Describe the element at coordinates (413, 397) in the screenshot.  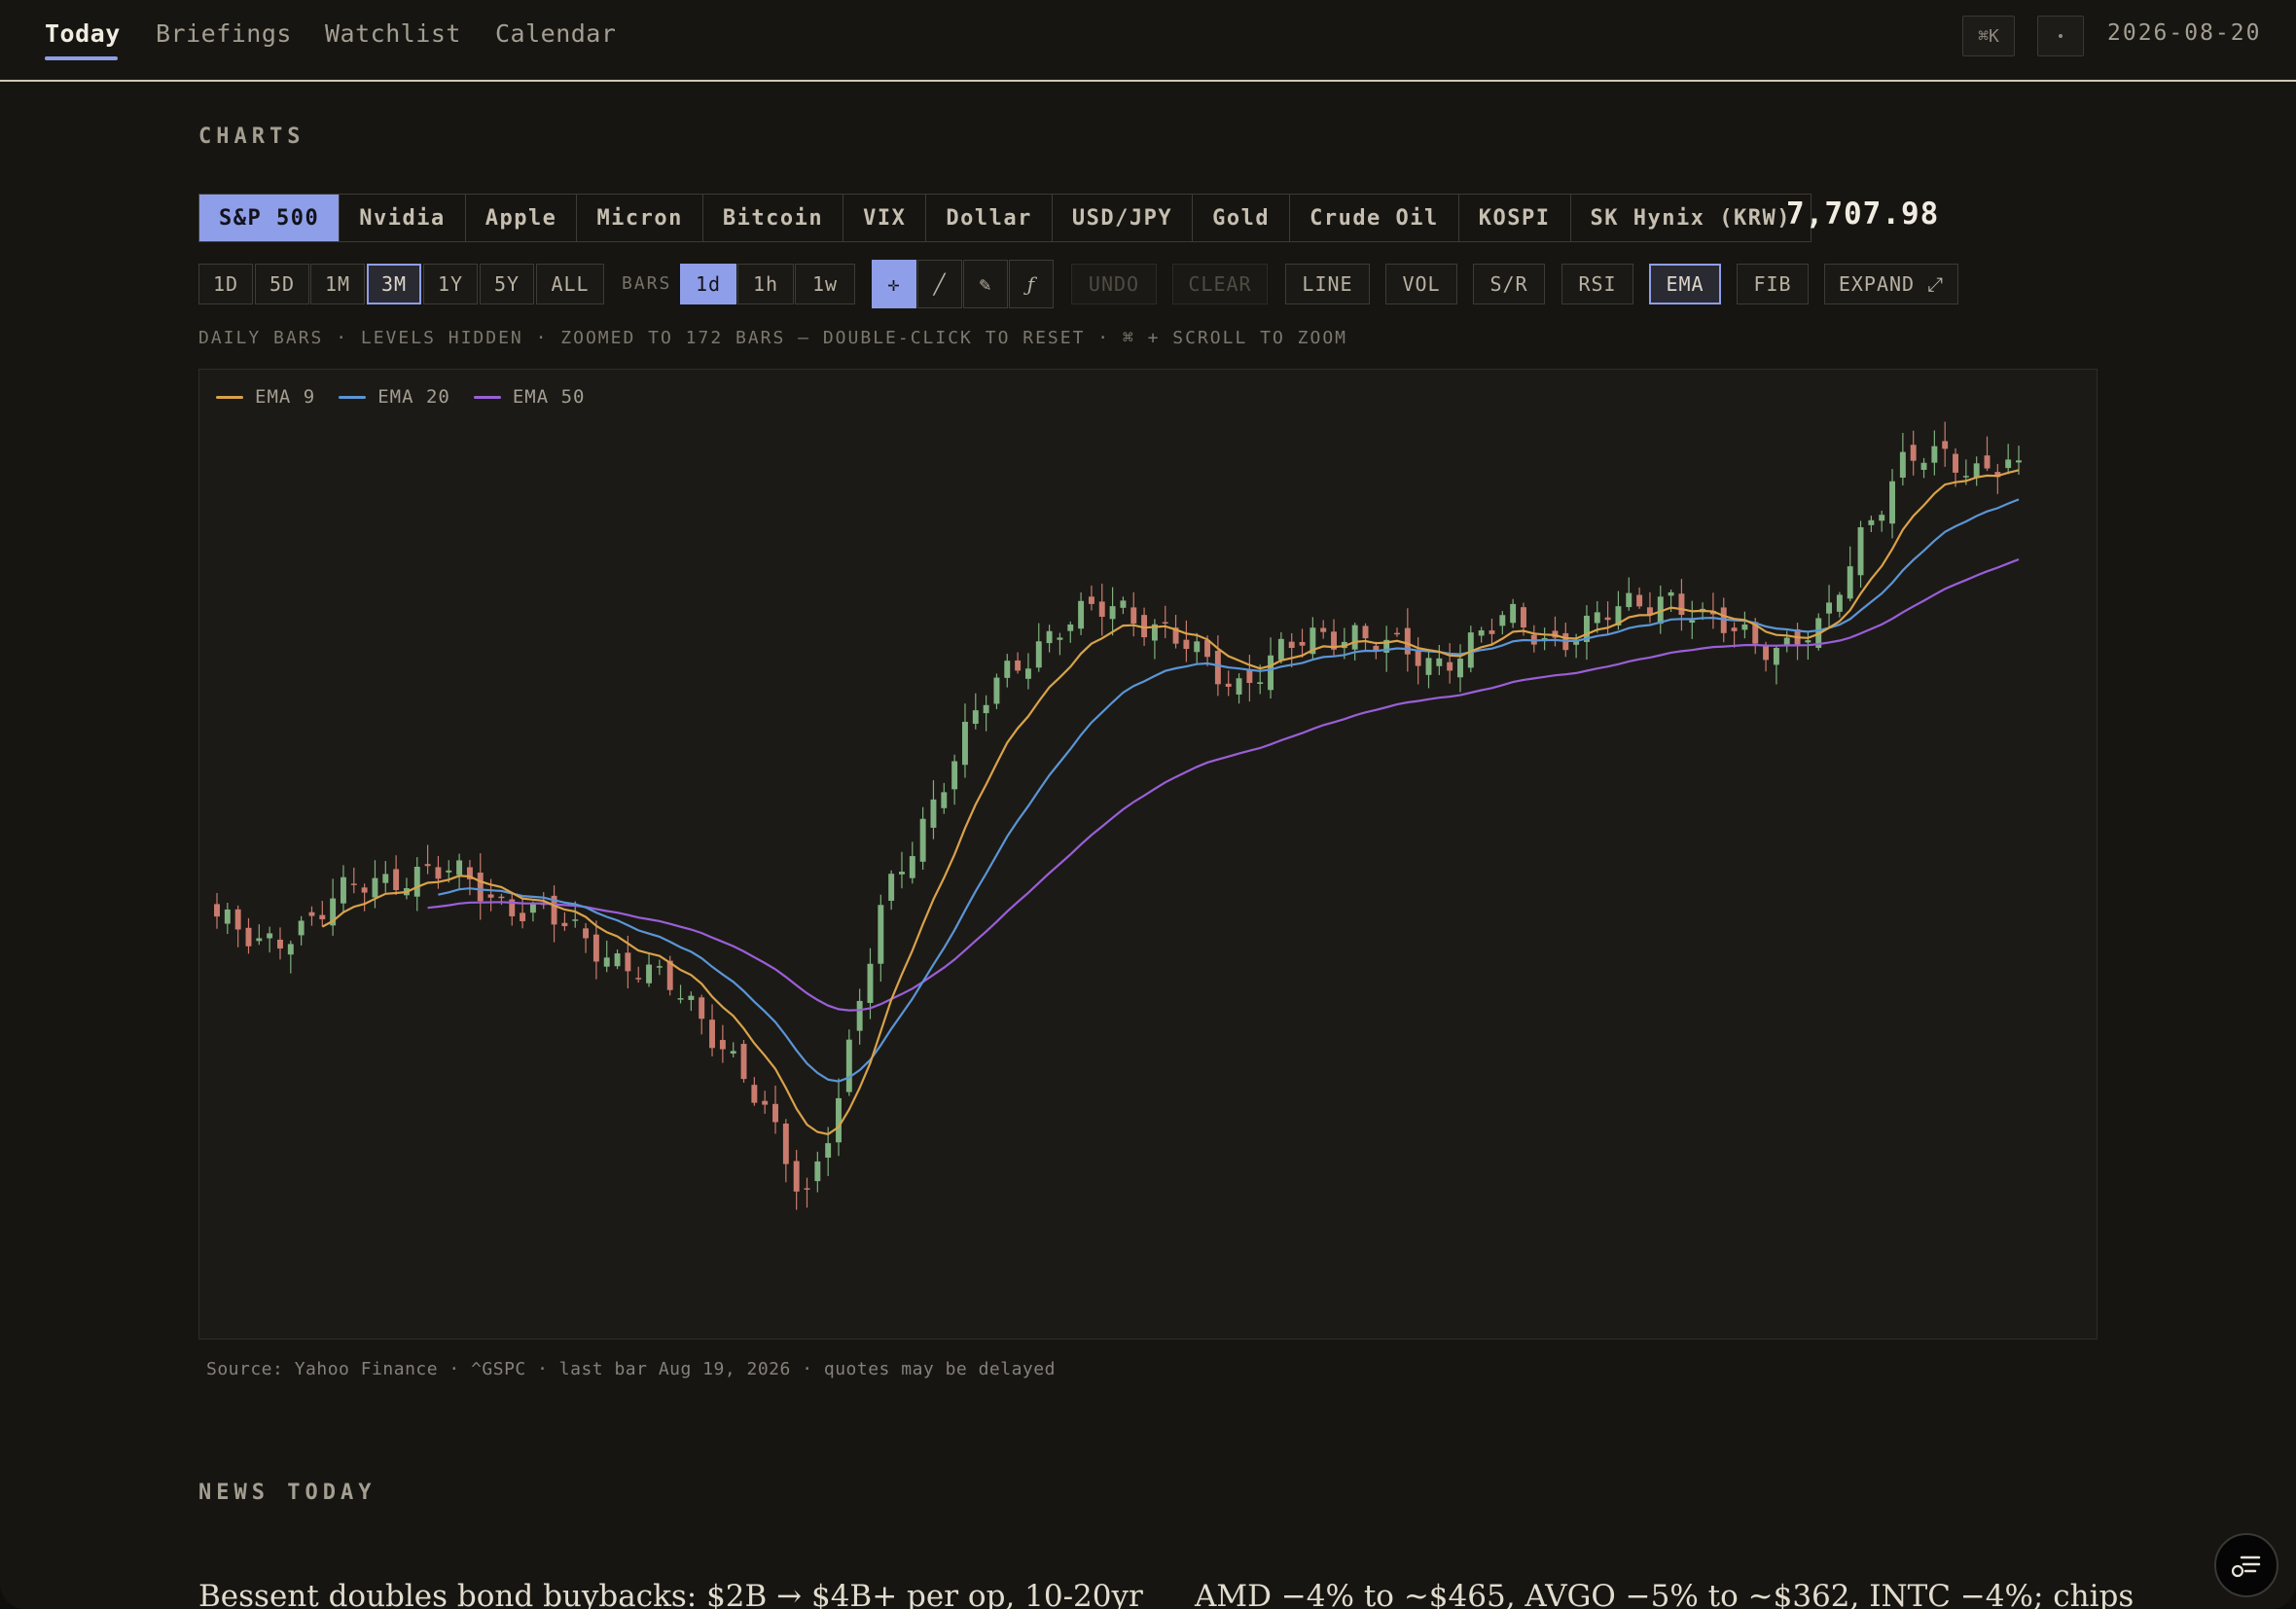
I see `legend-label-ema20: EMA 20` at that location.